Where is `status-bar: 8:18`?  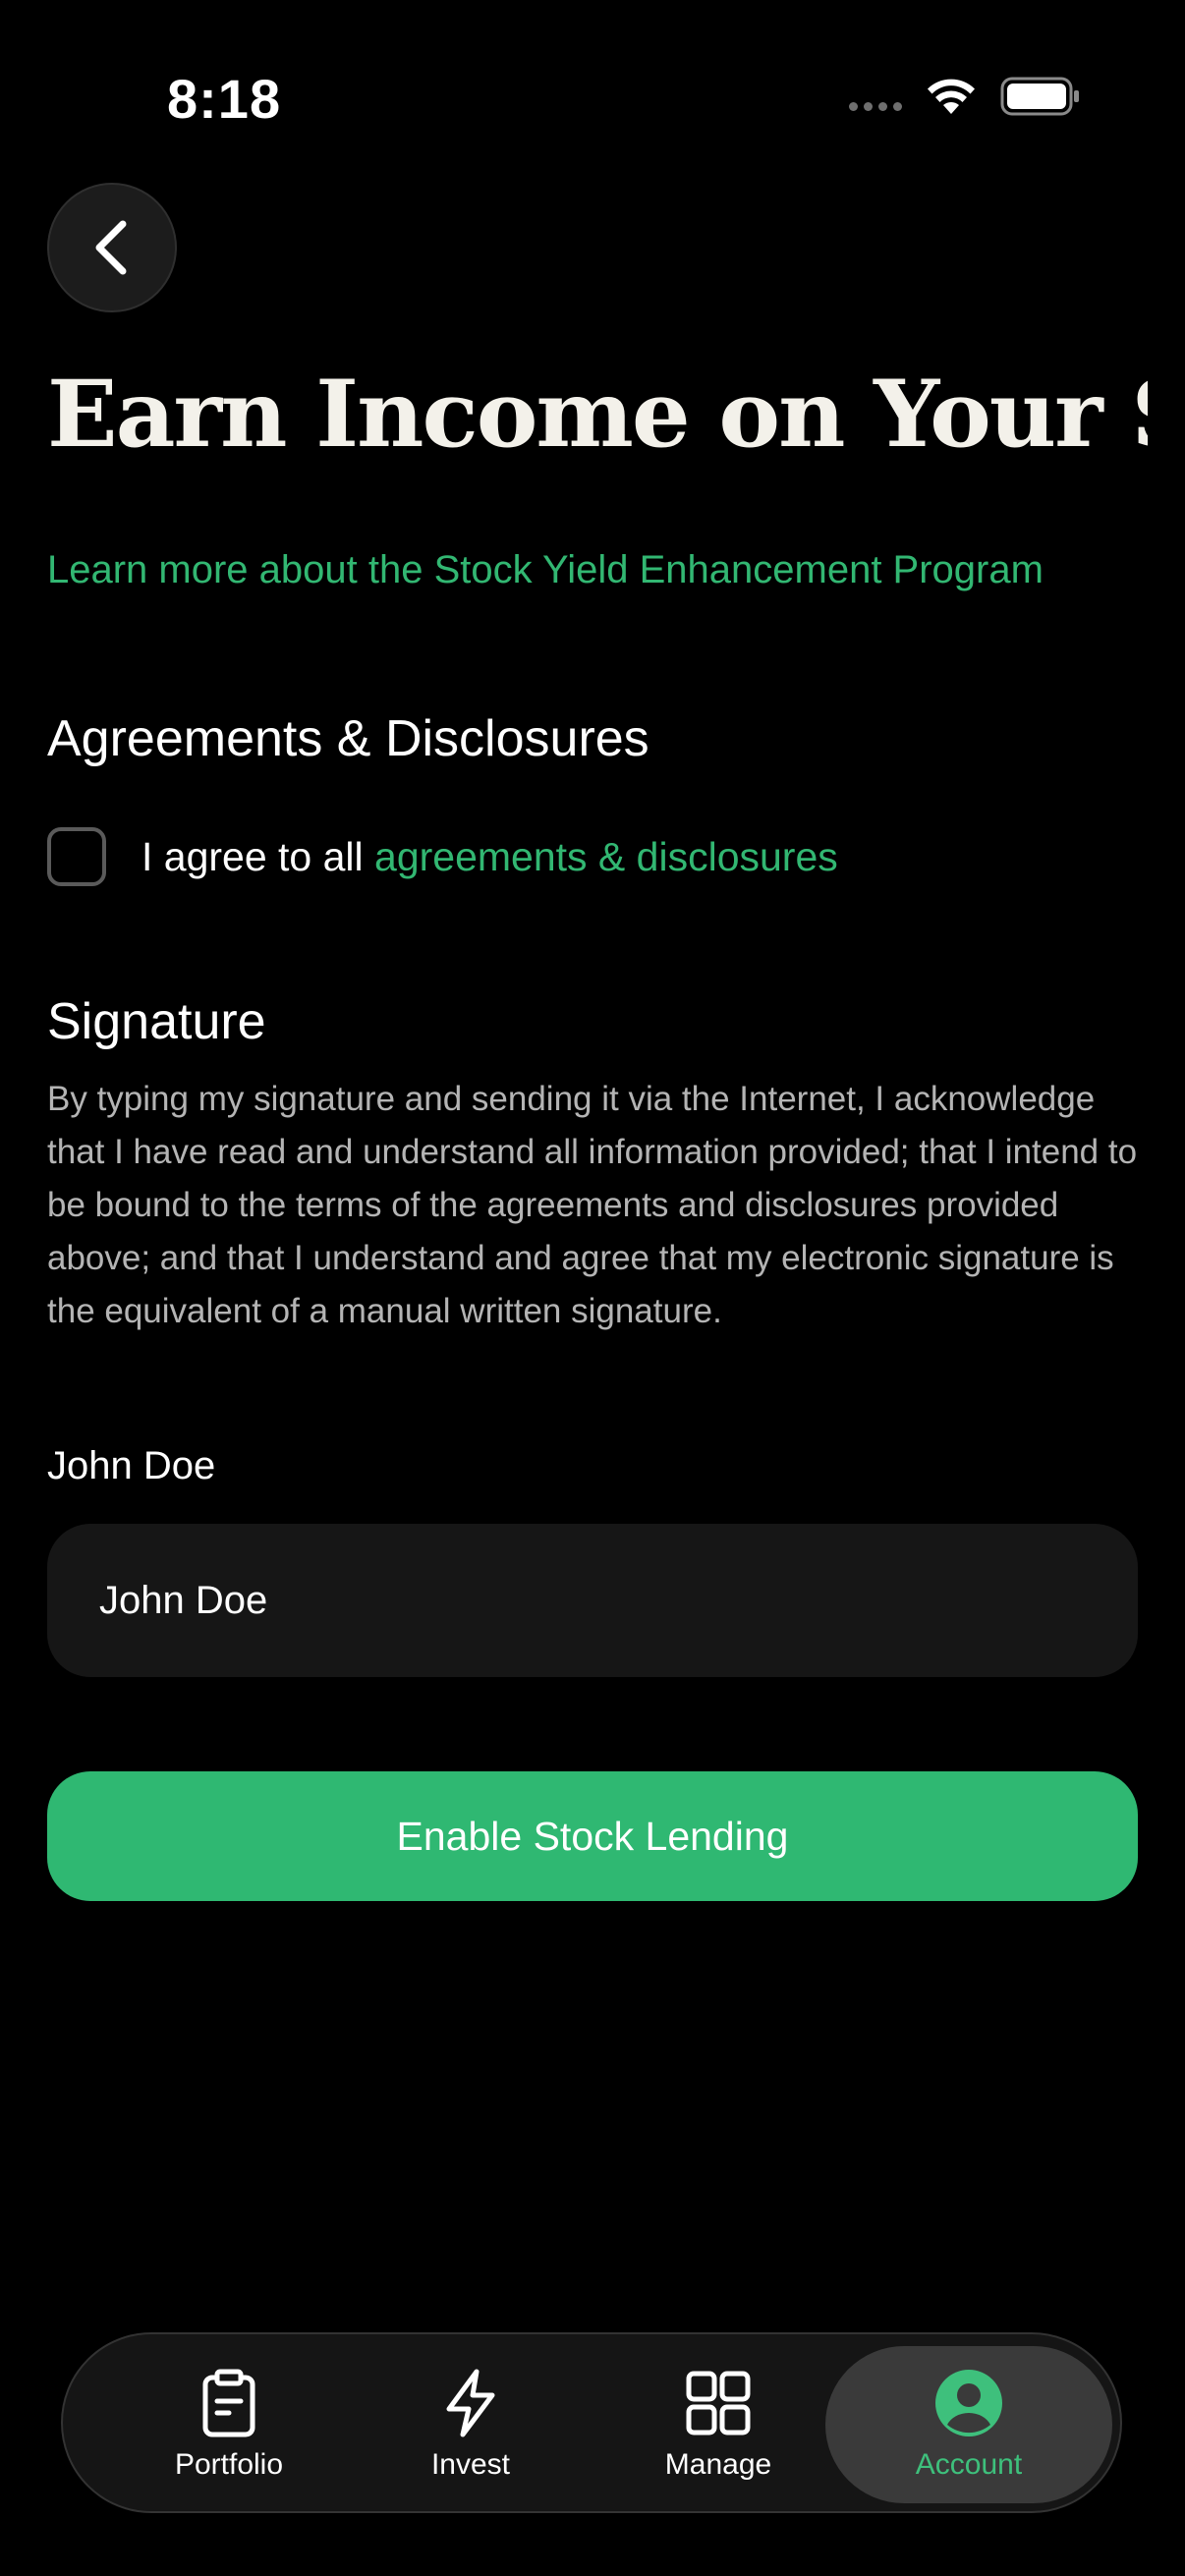
status-bar: 8:18 is located at coordinates (592, 98).